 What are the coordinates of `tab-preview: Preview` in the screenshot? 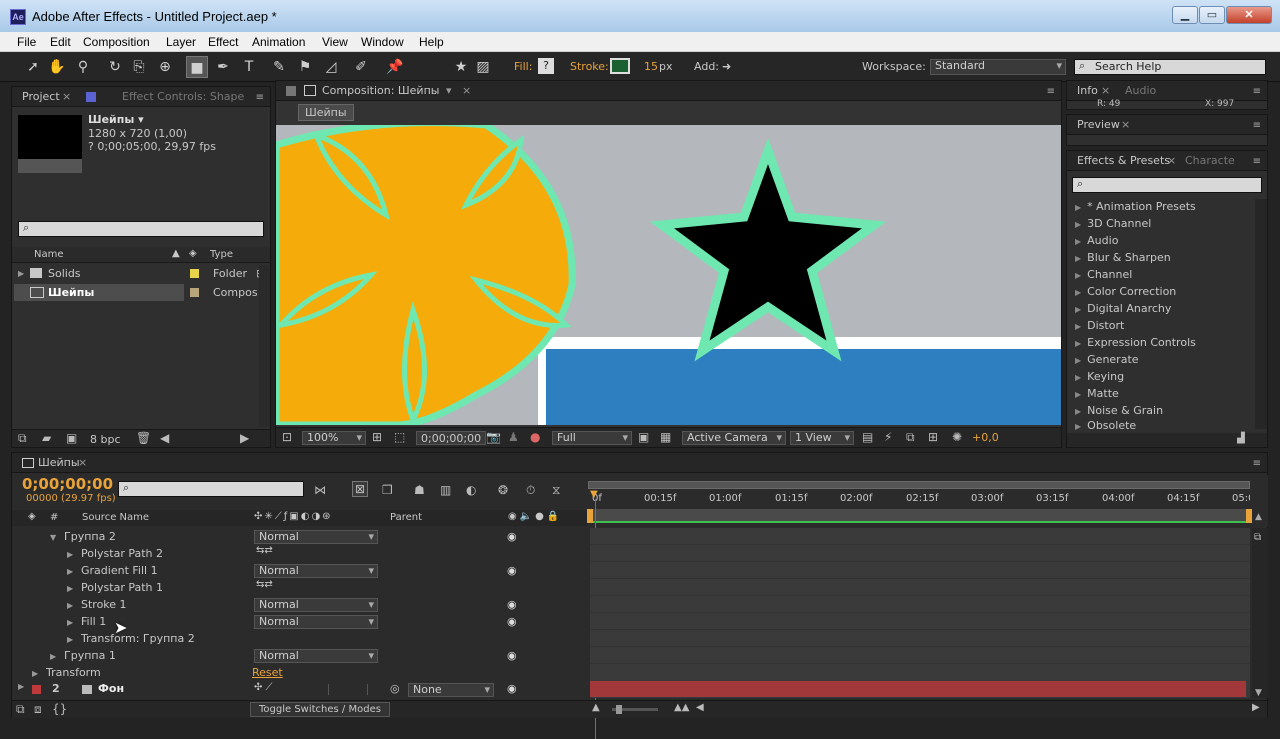 It's located at (1098, 124).